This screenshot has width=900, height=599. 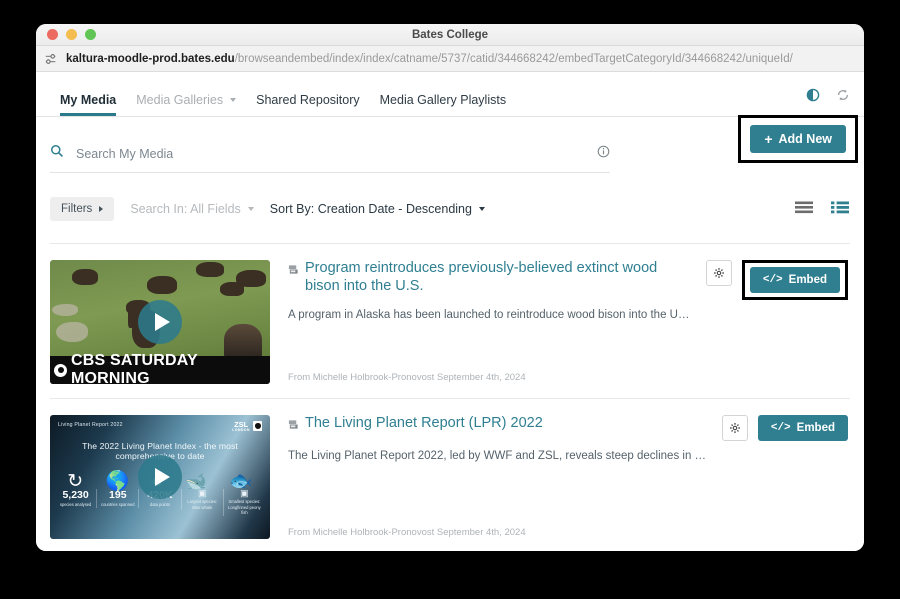 What do you see at coordinates (603, 154) in the screenshot?
I see `info-circle-icon` at bounding box center [603, 154].